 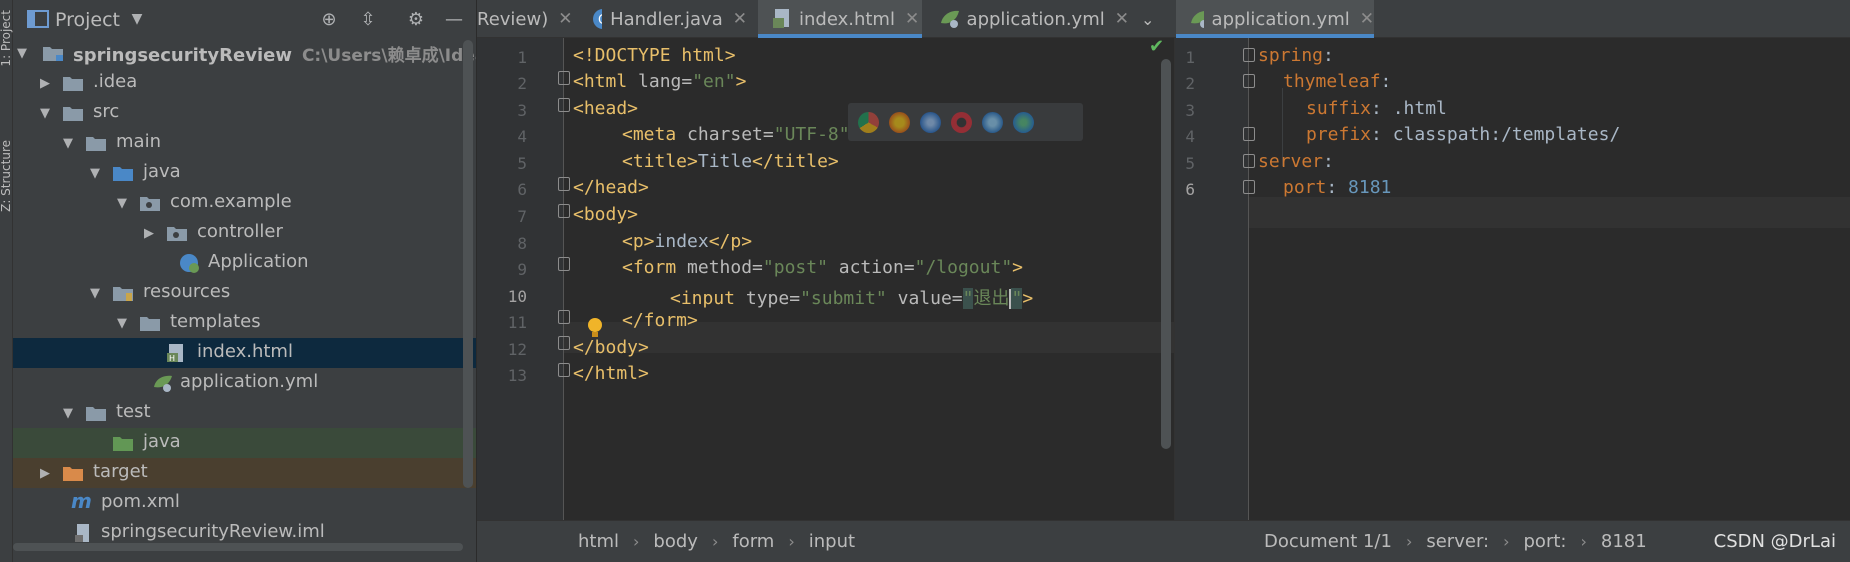 I want to click on line-number: 4, so click(x=1190, y=136).